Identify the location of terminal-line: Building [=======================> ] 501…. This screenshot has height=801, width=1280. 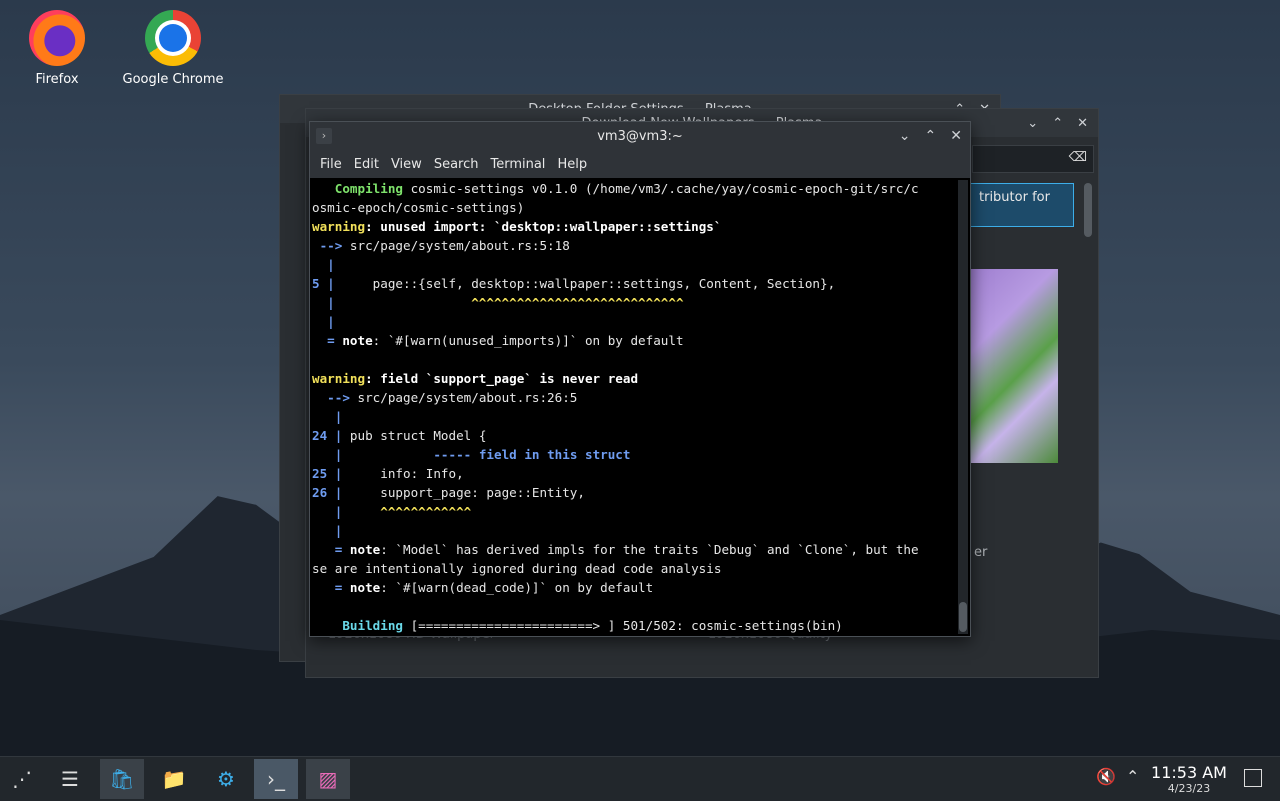
(577, 625).